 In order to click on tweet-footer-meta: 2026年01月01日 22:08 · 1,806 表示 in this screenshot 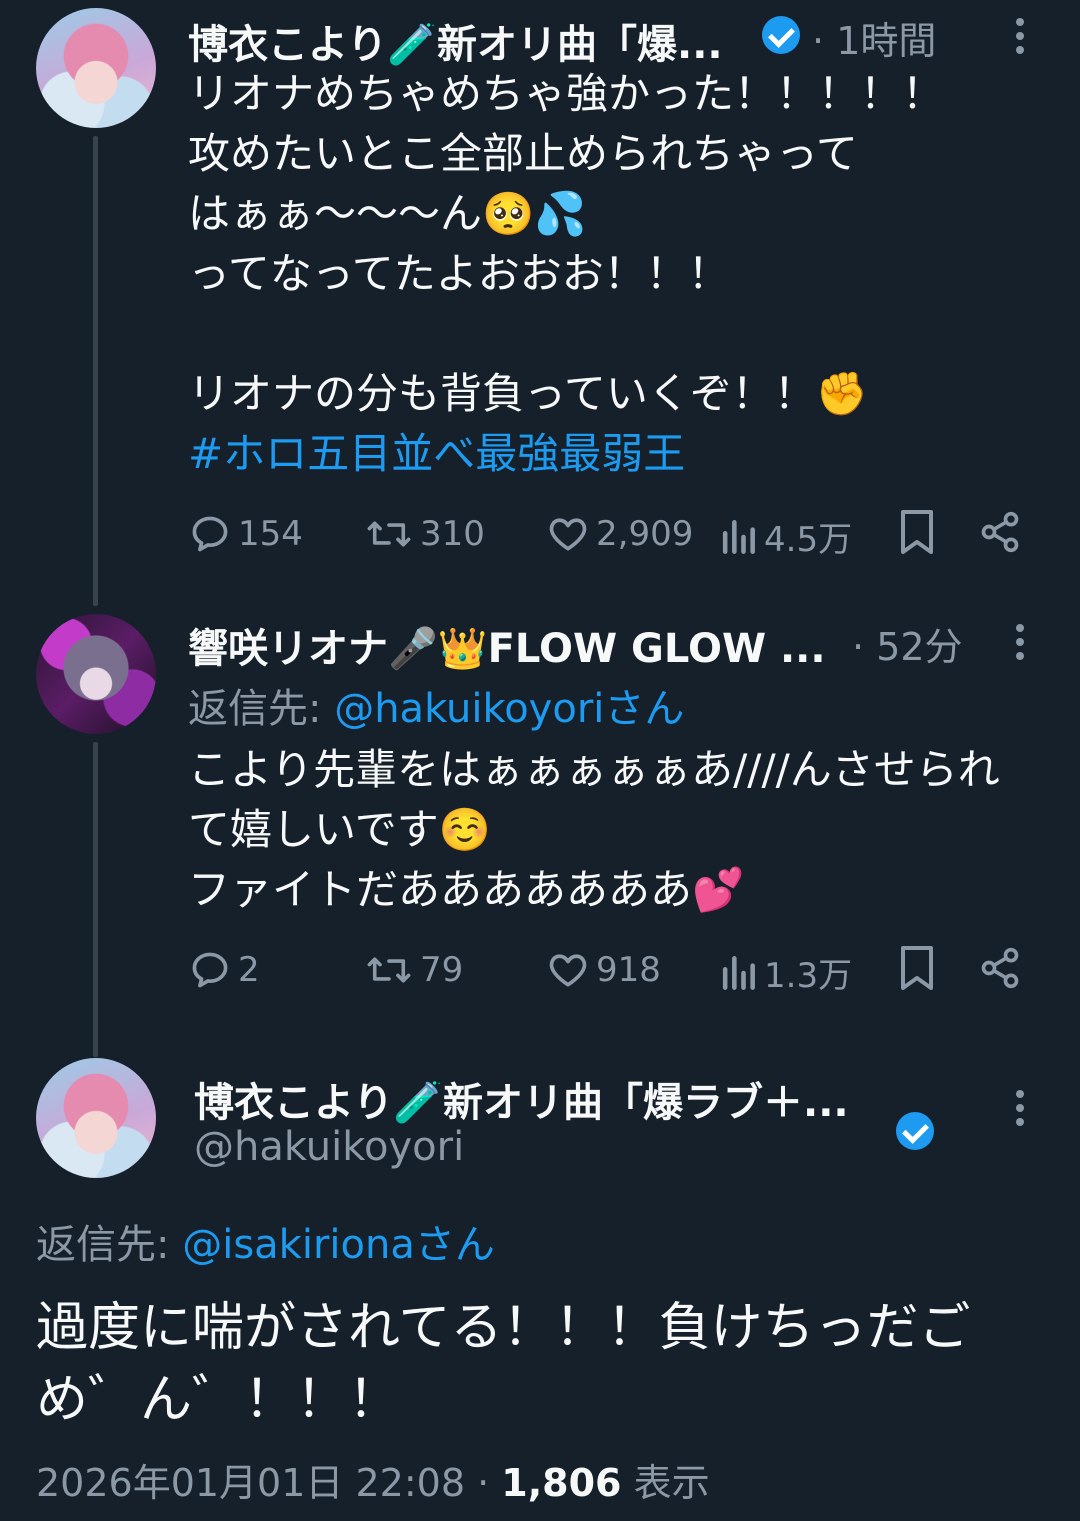, I will do `click(373, 1479)`.